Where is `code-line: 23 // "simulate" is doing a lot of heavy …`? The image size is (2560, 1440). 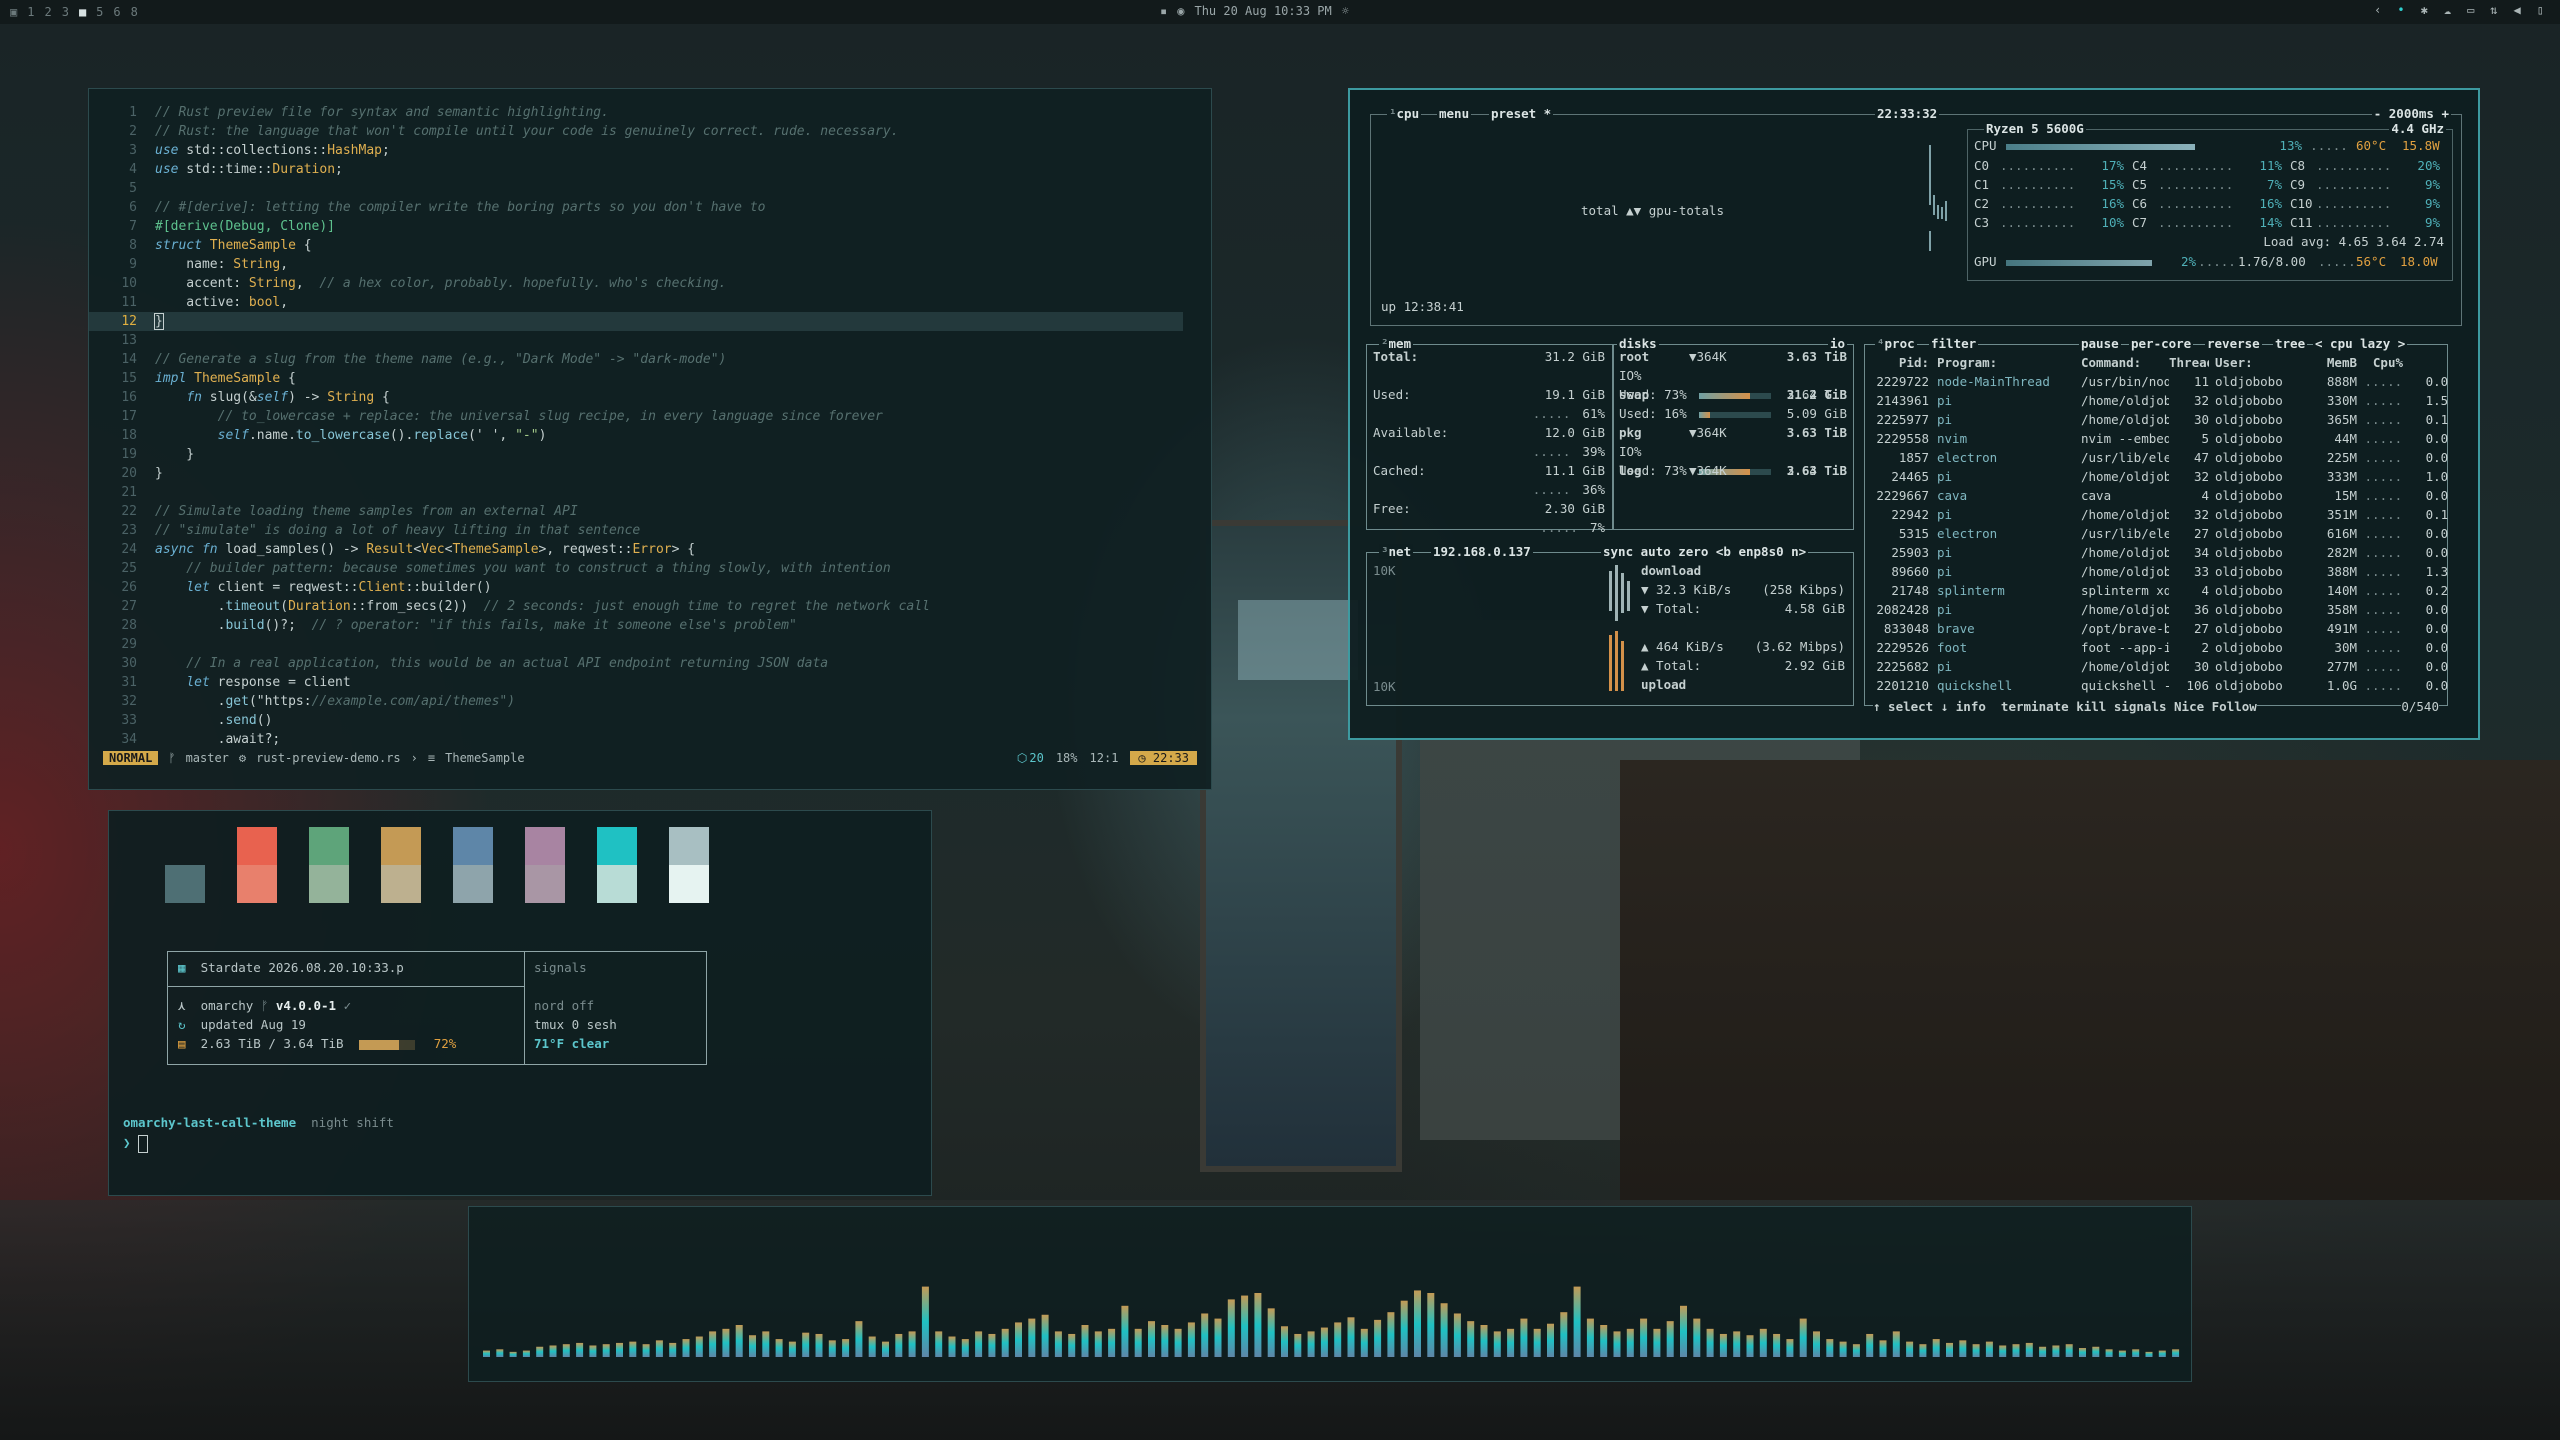
code-line: 23 // "simulate" is doing a lot of heavy … is located at coordinates (651, 530).